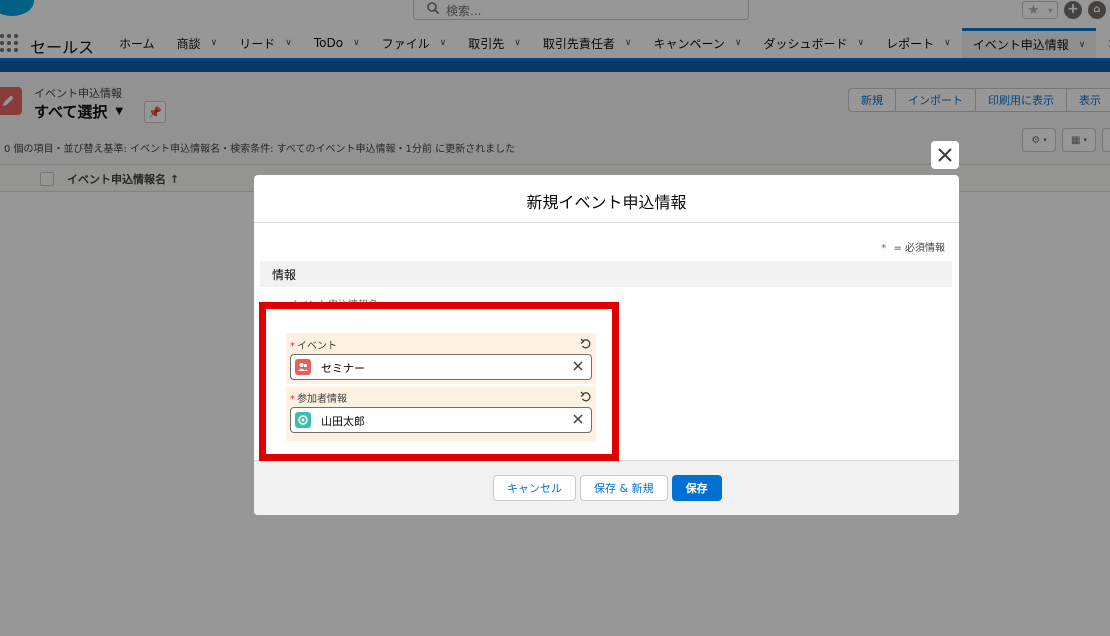  What do you see at coordinates (696, 488) in the screenshot?
I see `save-button: 保存` at bounding box center [696, 488].